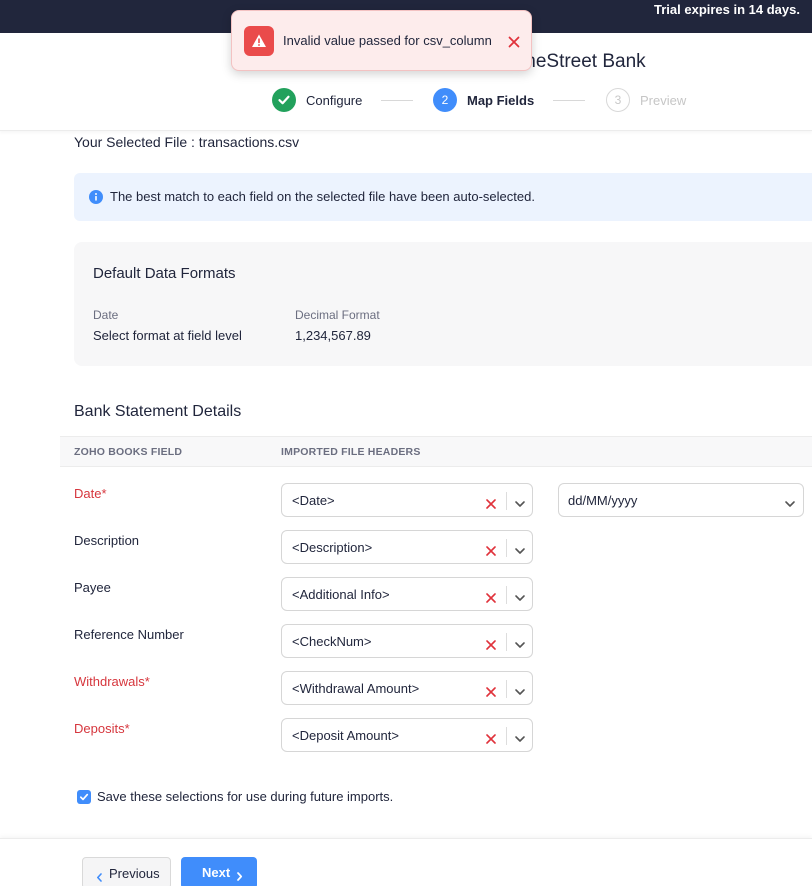 Image resolution: width=812 pixels, height=886 pixels. What do you see at coordinates (407, 500) in the screenshot?
I see `date-header-select: <Date>` at bounding box center [407, 500].